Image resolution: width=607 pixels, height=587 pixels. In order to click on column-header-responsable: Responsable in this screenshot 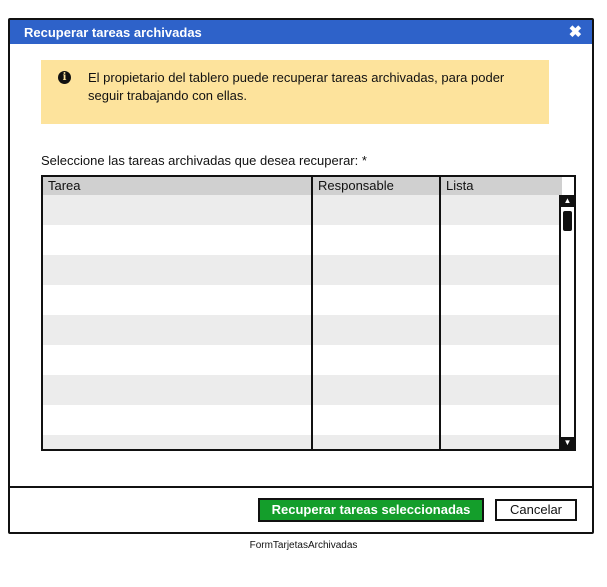, I will do `click(376, 186)`.